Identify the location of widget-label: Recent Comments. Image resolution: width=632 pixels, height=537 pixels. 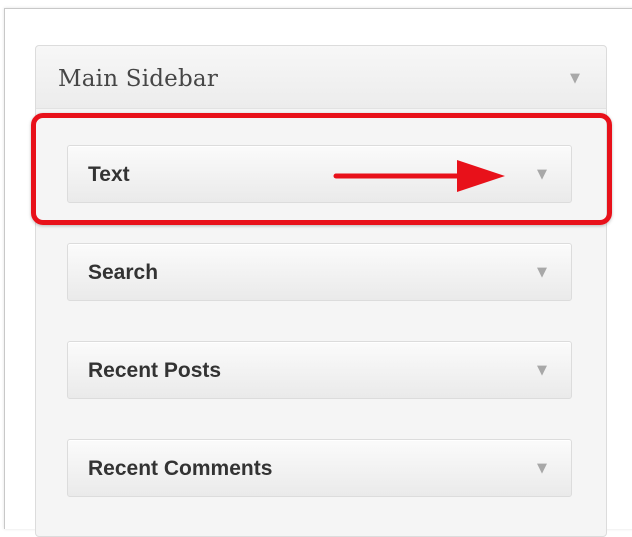
(180, 468).